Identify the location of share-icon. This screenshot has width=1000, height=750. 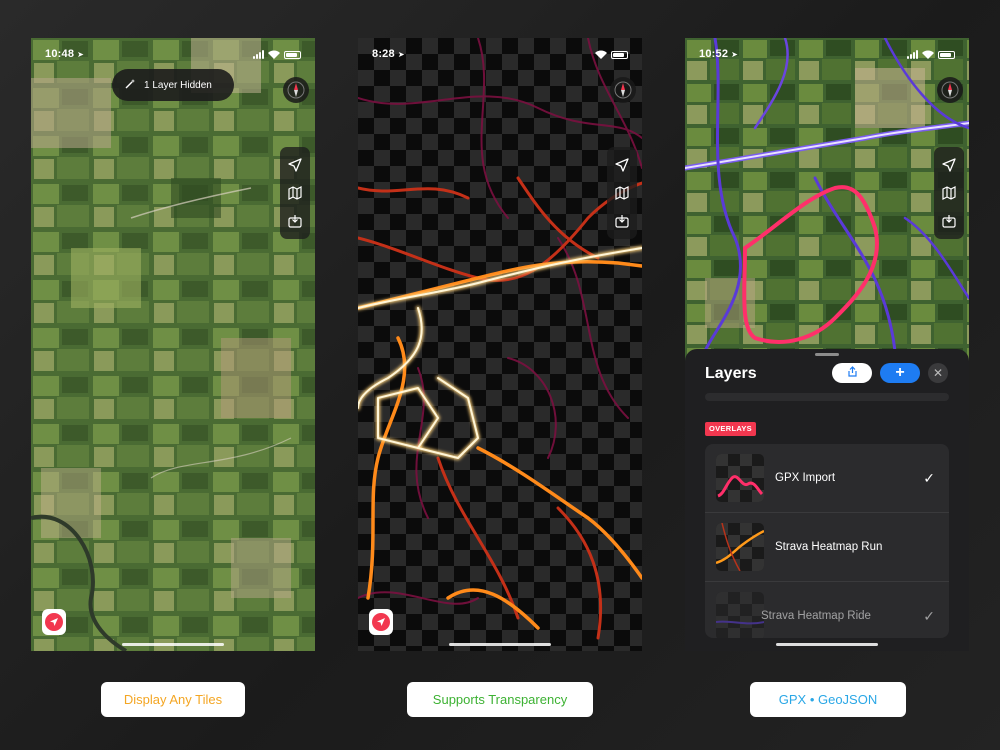
(852, 373).